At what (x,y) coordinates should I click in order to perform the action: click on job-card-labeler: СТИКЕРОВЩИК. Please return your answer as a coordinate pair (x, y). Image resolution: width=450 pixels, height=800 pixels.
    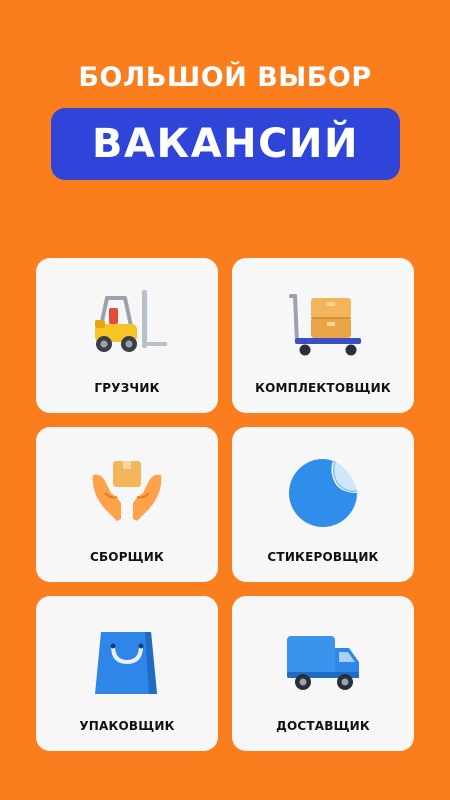
    Looking at the image, I should click on (323, 504).